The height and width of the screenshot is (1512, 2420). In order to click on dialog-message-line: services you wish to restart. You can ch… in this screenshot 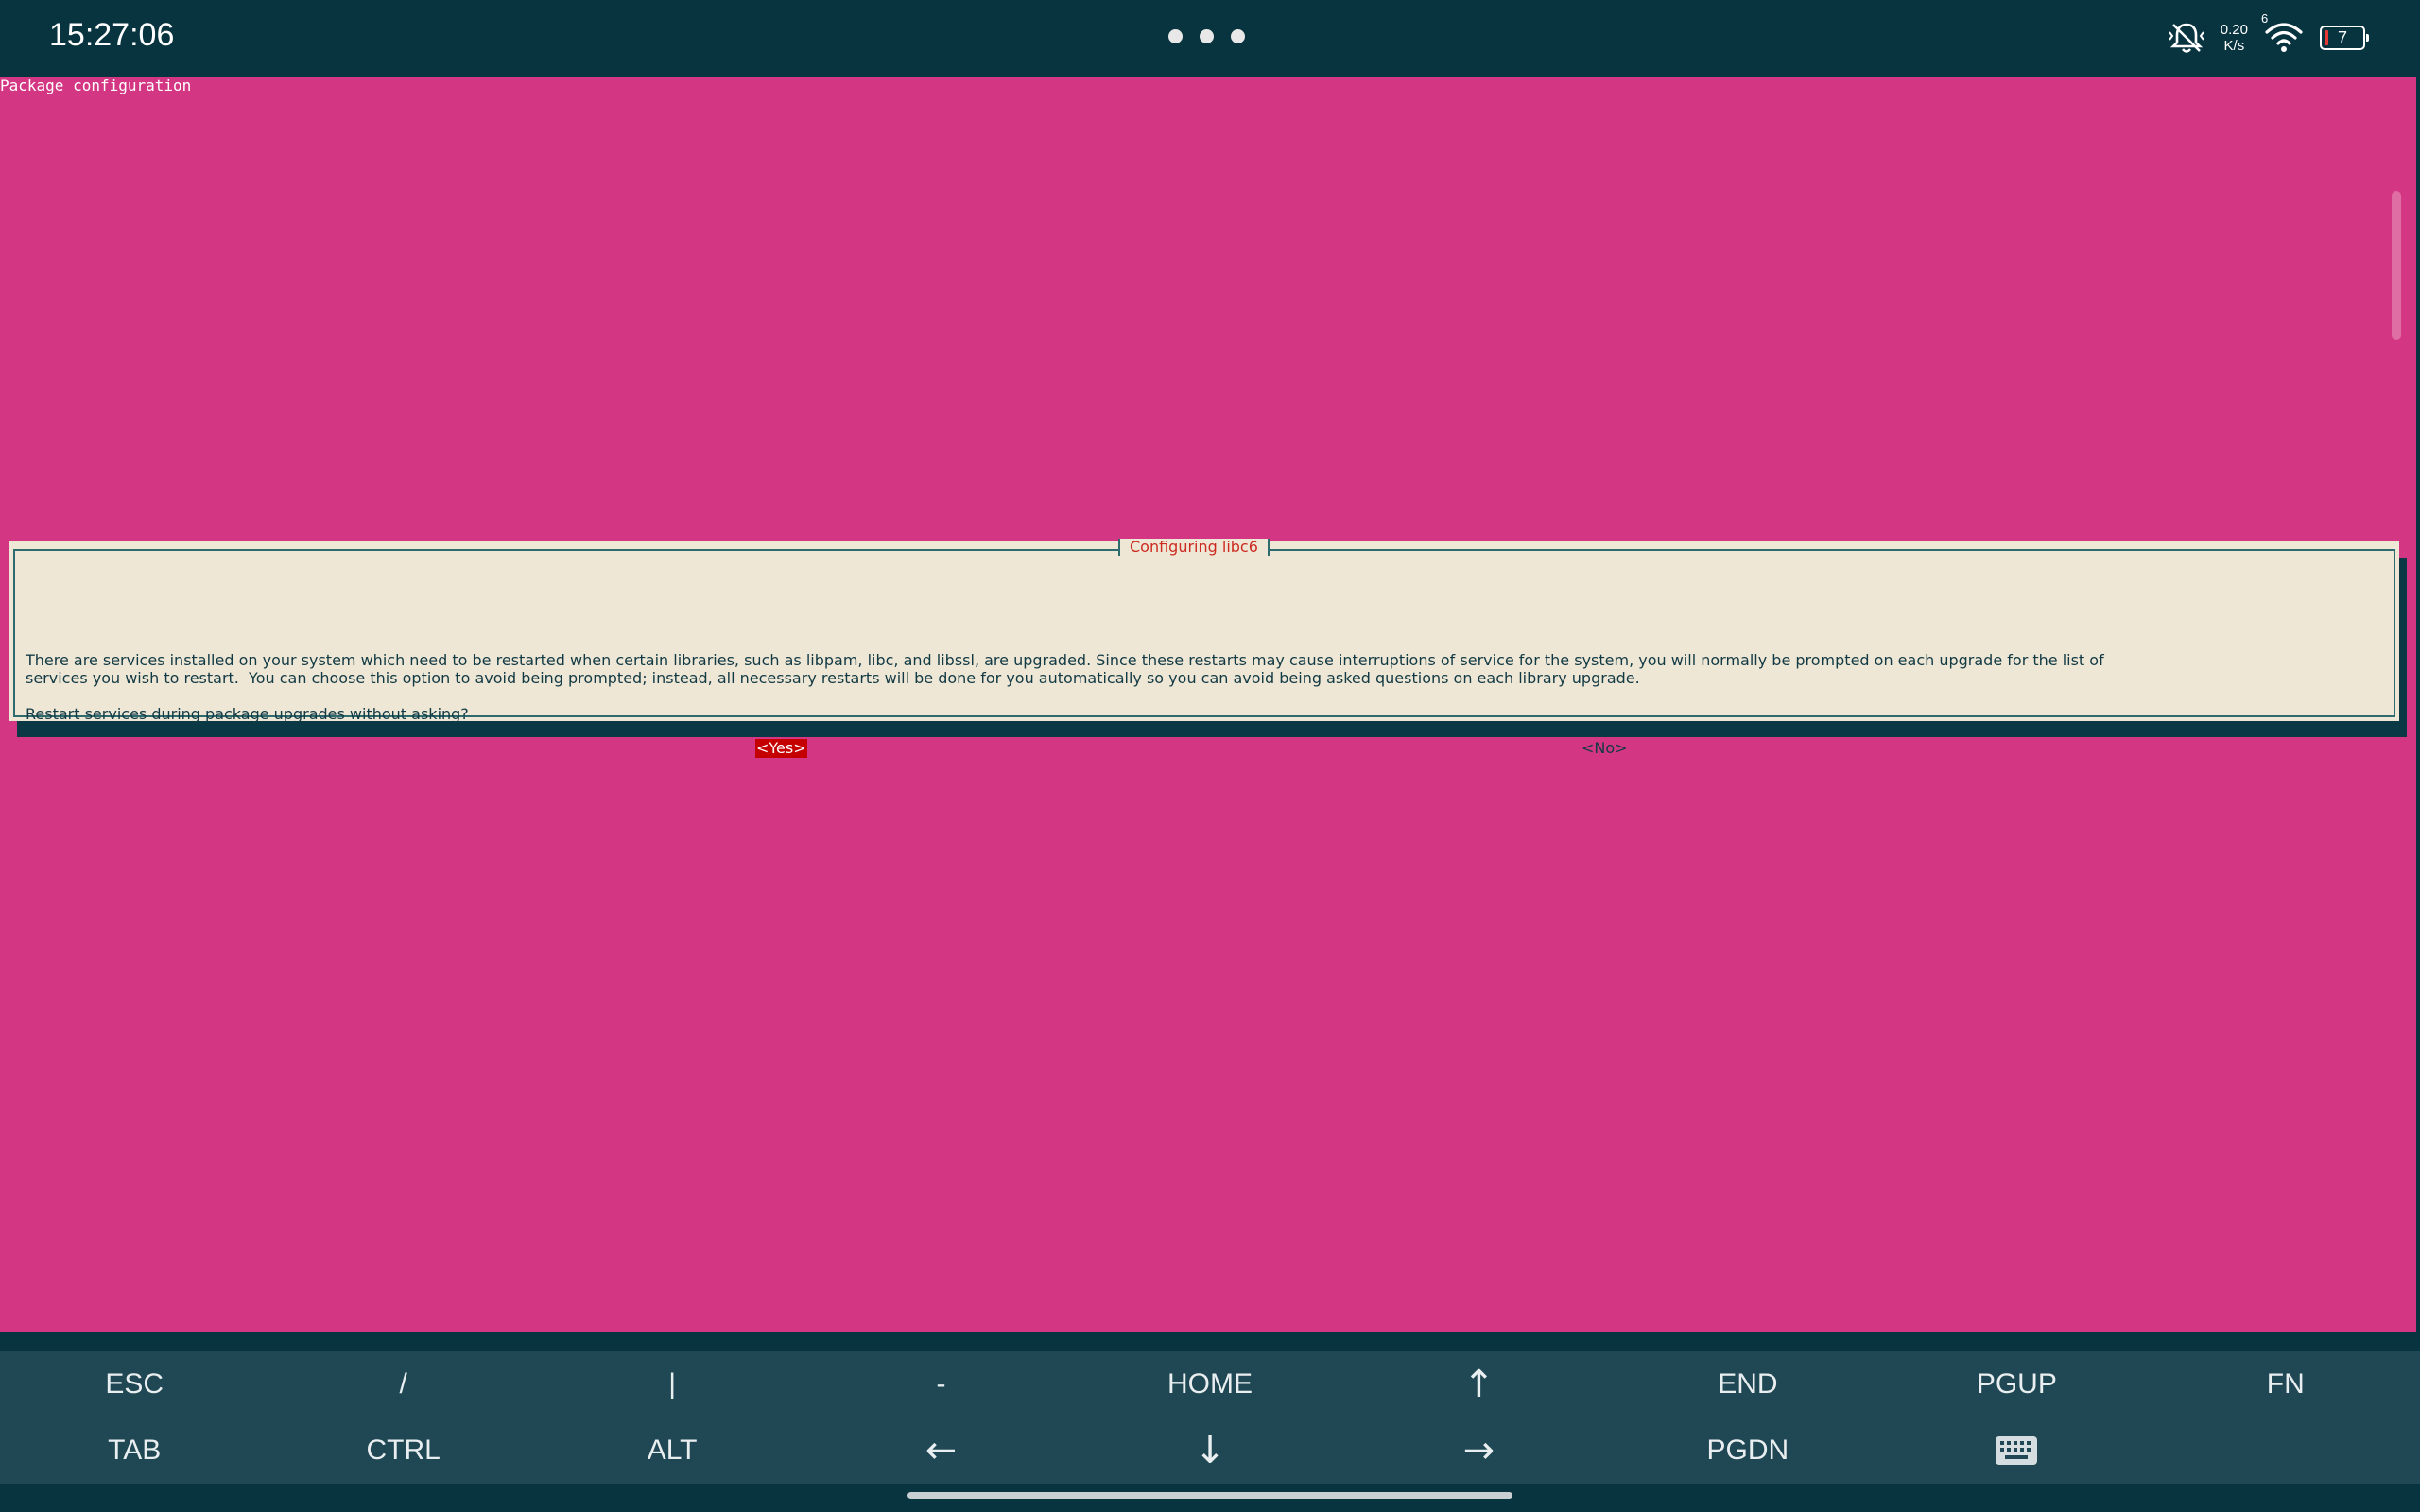, I will do `click(833, 678)`.